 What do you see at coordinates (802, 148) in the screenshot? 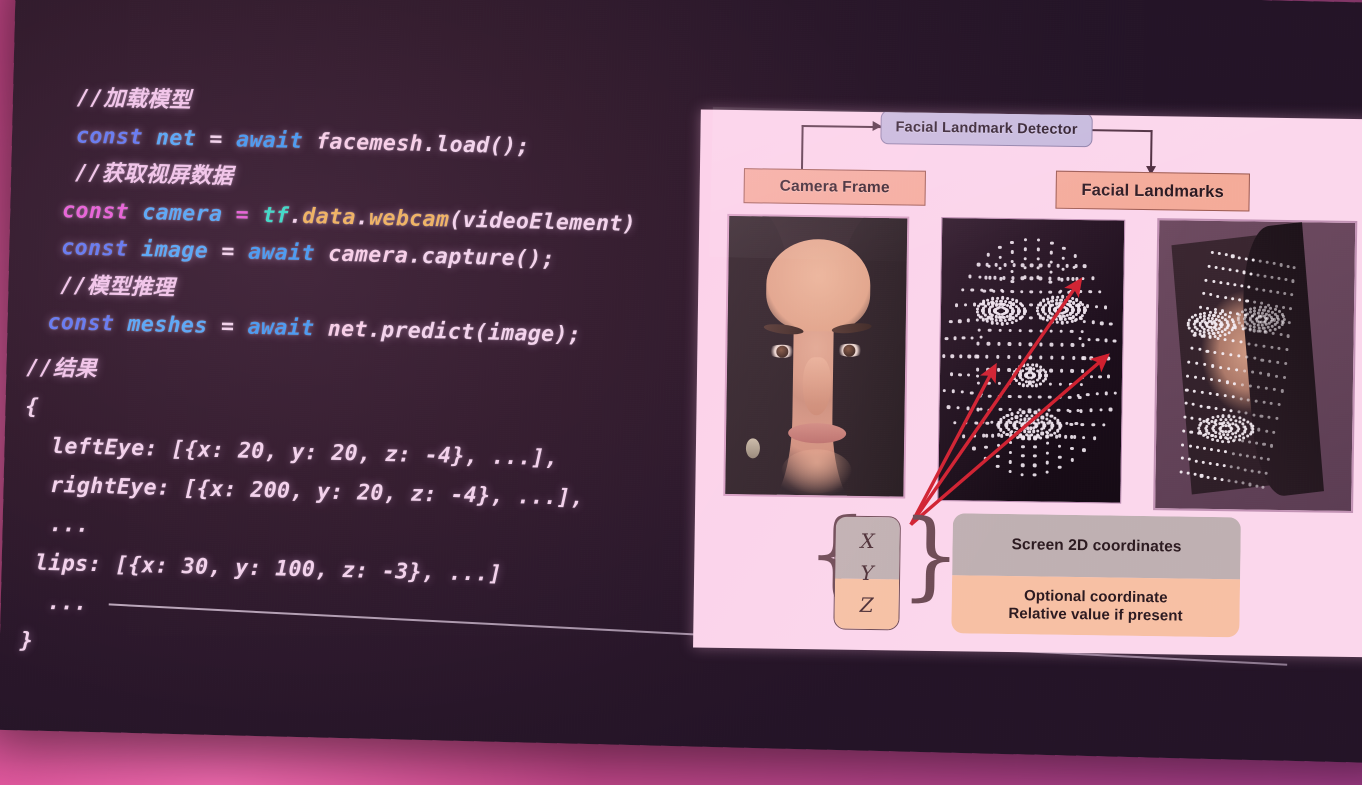
I see `connector-camera-to-detector-v` at bounding box center [802, 148].